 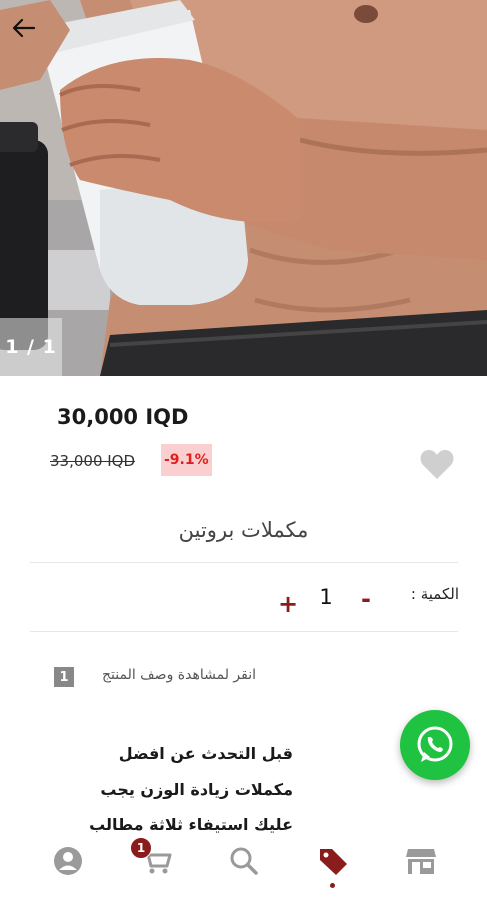 I want to click on store-icon, so click(x=421, y=861).